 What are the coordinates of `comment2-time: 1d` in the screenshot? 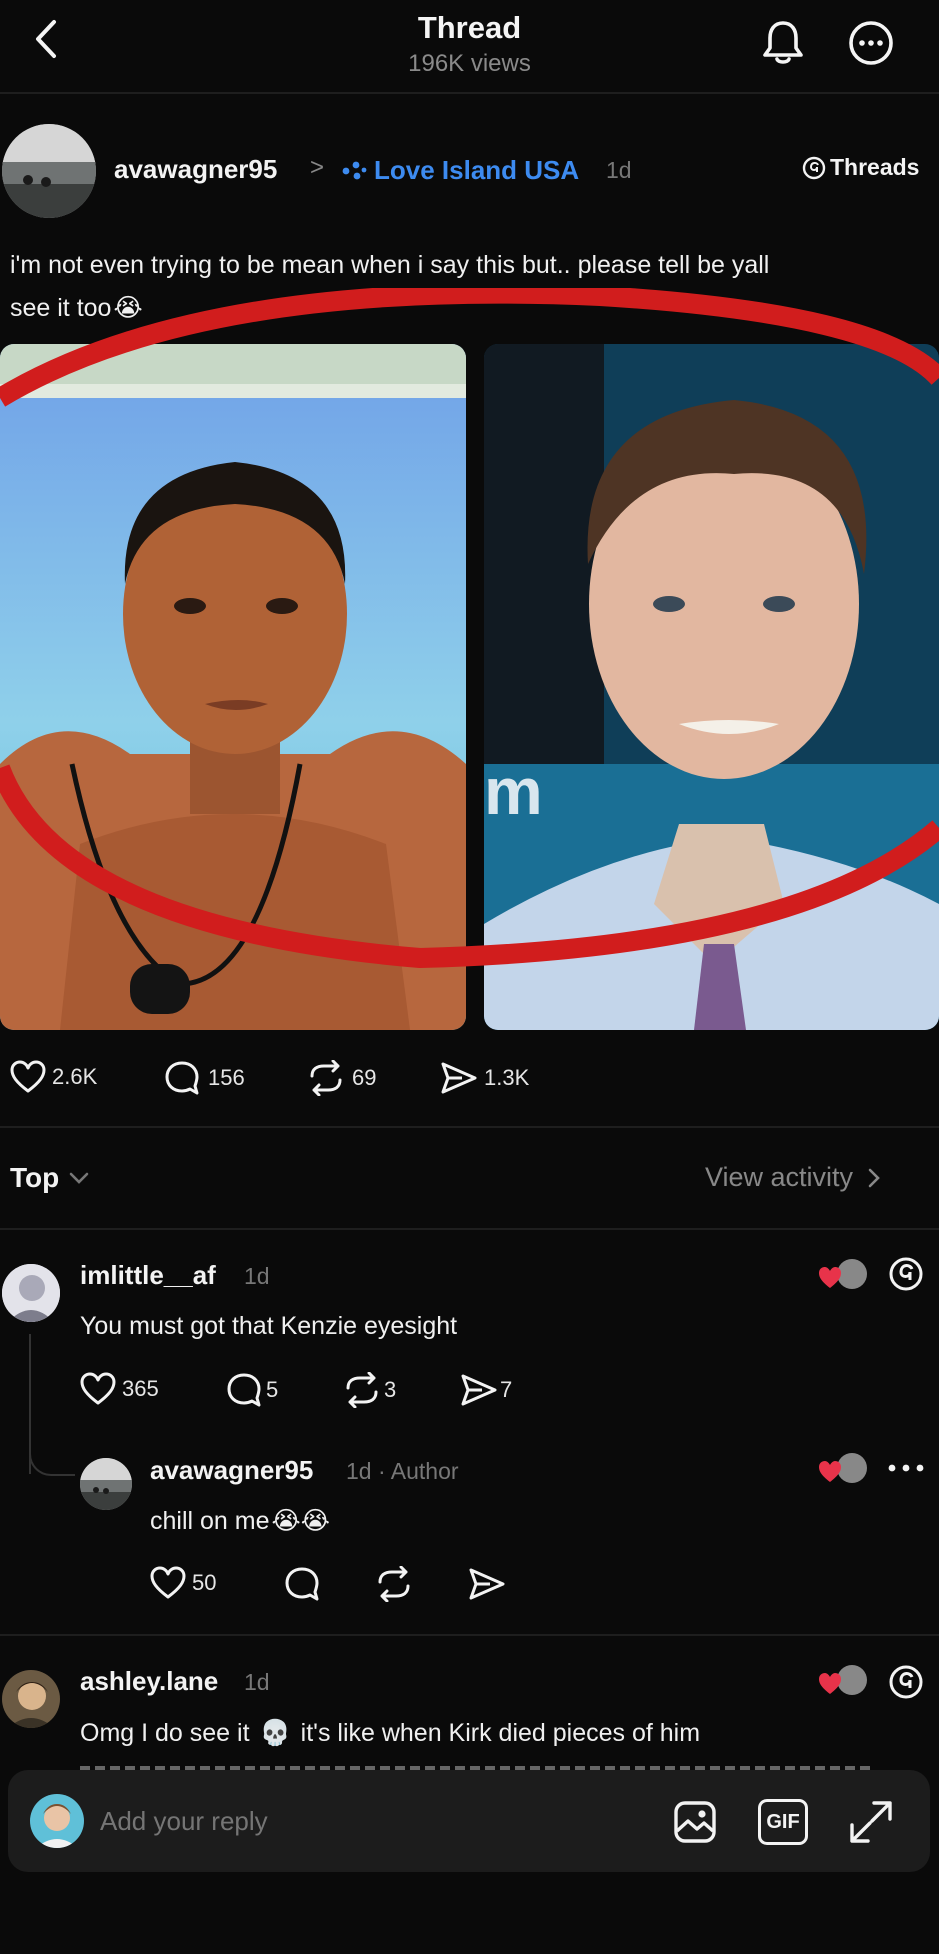 It's located at (359, 1471).